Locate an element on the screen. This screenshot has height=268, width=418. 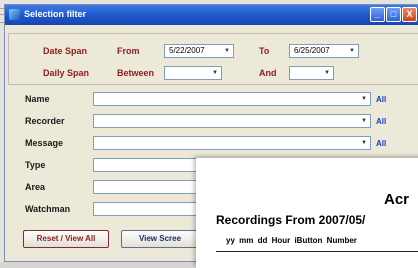
from-date-value: 5/22/2007 is located at coordinates (187, 50).